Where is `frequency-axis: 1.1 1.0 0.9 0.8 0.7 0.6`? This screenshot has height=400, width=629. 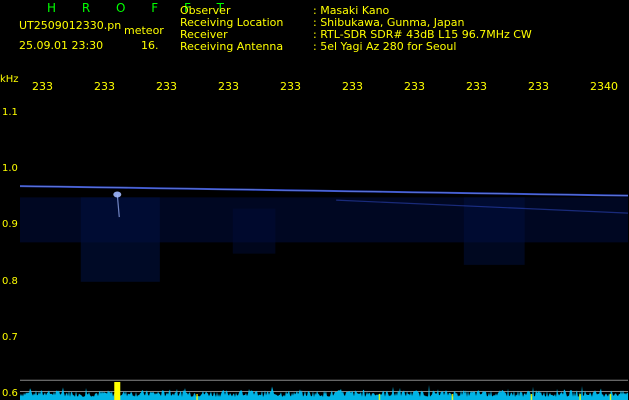
frequency-axis: 1.1 1.0 0.9 0.8 0.7 0.6 is located at coordinates (10, 200).